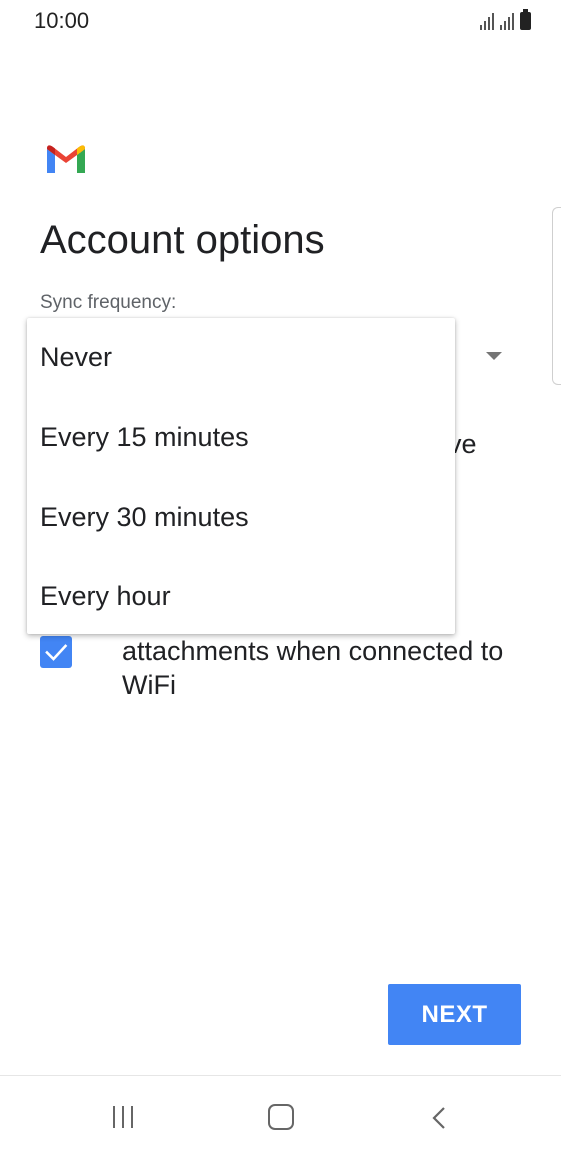 The height and width of the screenshot is (1155, 561). Describe the element at coordinates (525, 19) in the screenshot. I see `battery-icon` at that location.